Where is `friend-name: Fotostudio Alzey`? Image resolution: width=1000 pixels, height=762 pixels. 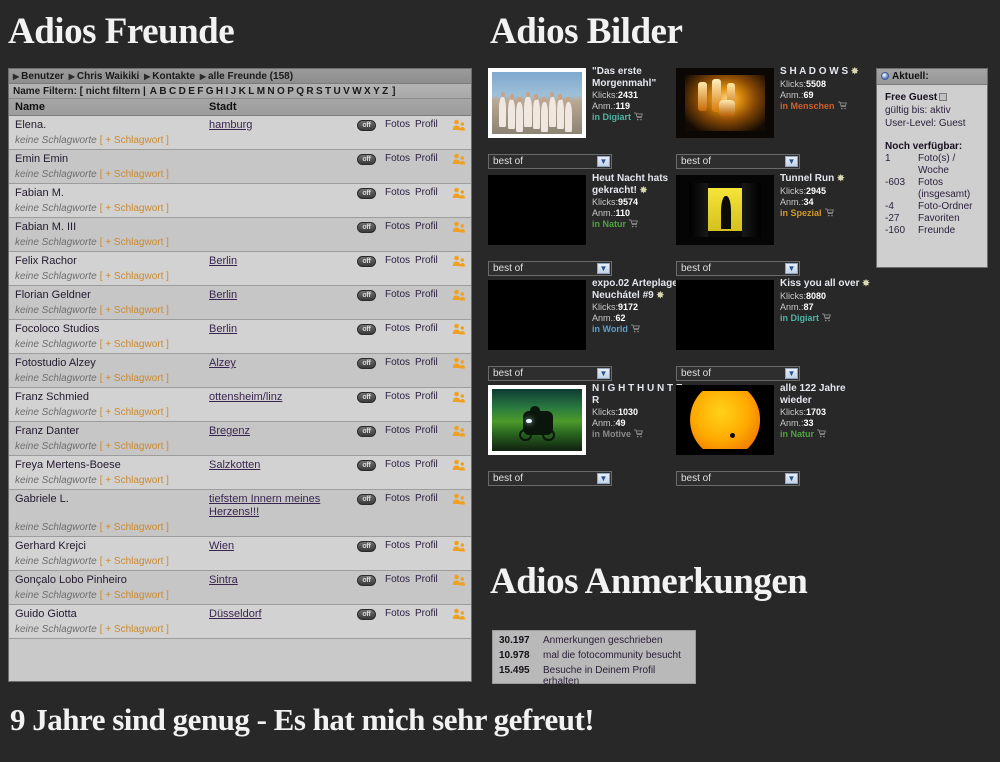
friend-name: Fotostudio Alzey is located at coordinates (55, 363).